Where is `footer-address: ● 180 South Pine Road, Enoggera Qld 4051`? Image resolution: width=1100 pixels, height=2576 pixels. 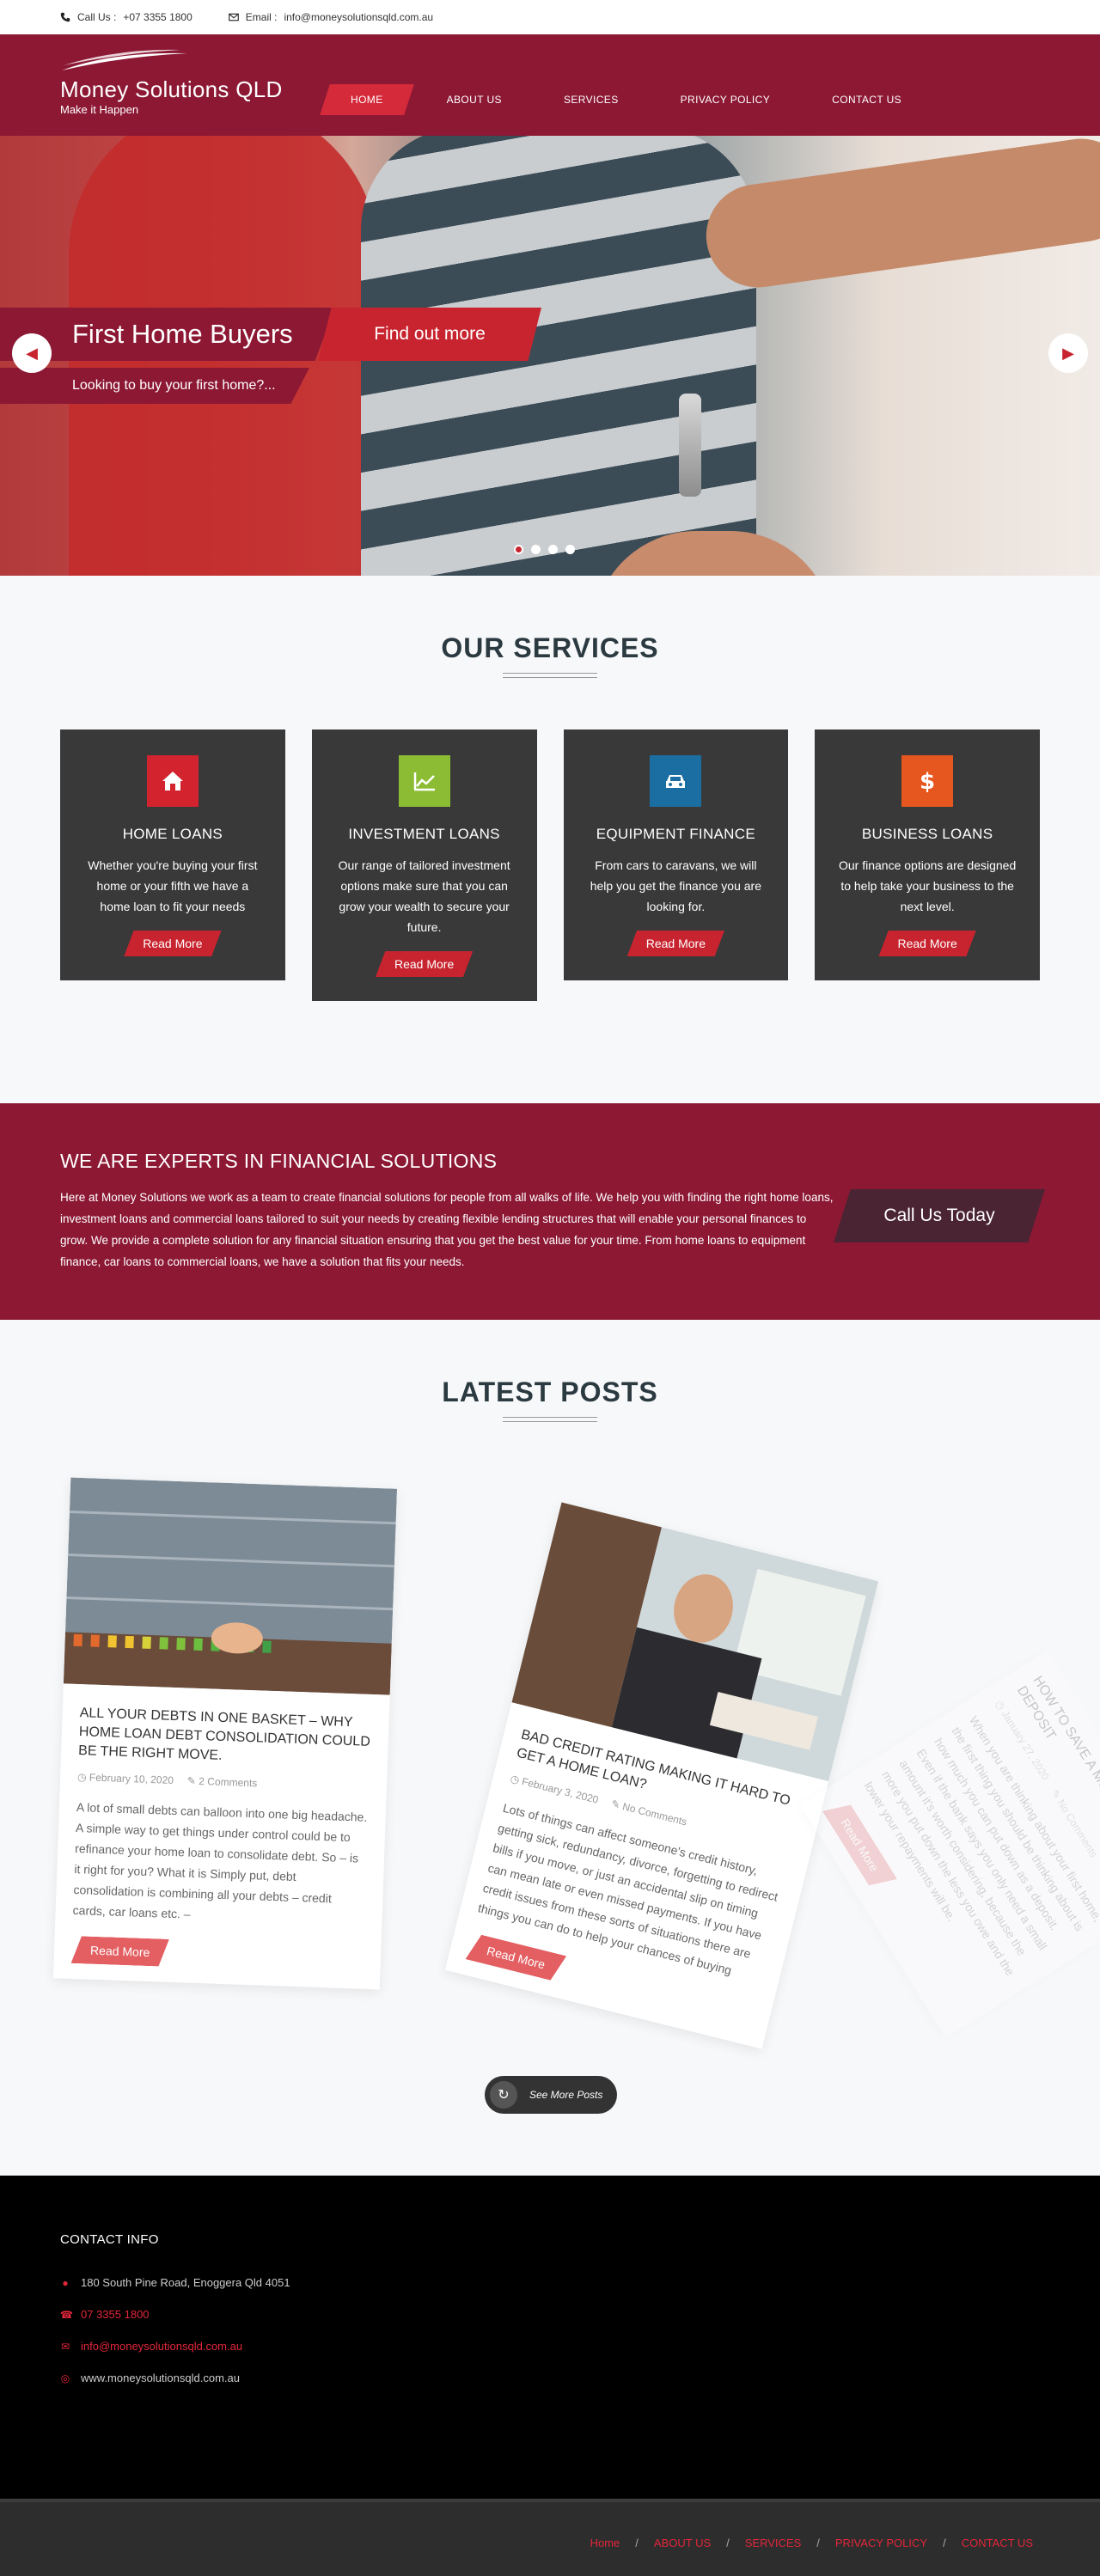
footer-address: ● 180 South Pine Road, Enoggera Qld 4051 is located at coordinates (550, 2282).